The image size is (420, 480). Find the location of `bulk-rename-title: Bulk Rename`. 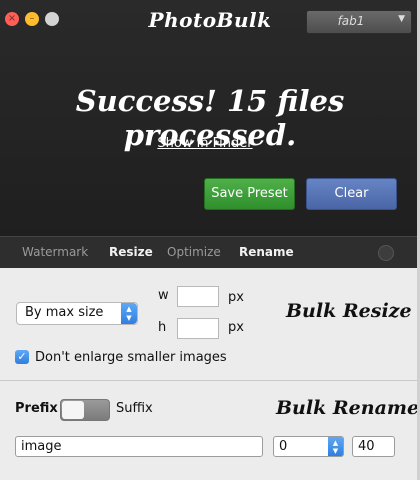

bulk-rename-title: Bulk Rename is located at coordinates (348, 408).